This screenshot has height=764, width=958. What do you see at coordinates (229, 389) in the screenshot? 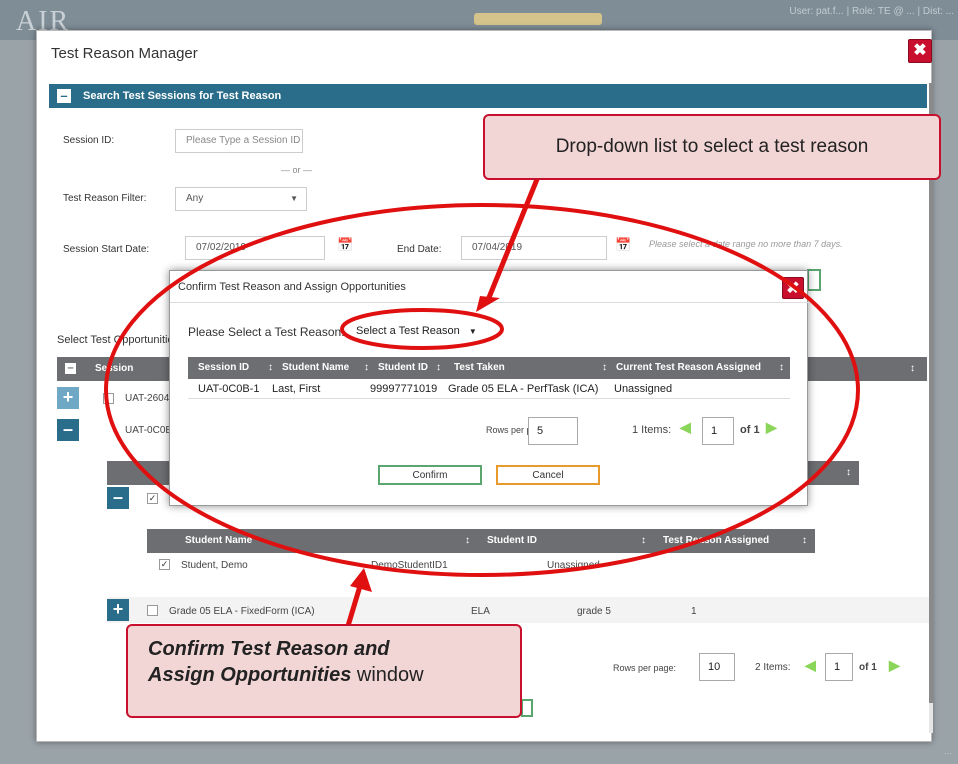
I see `session-id-cell: UAT-0C0B-1` at bounding box center [229, 389].